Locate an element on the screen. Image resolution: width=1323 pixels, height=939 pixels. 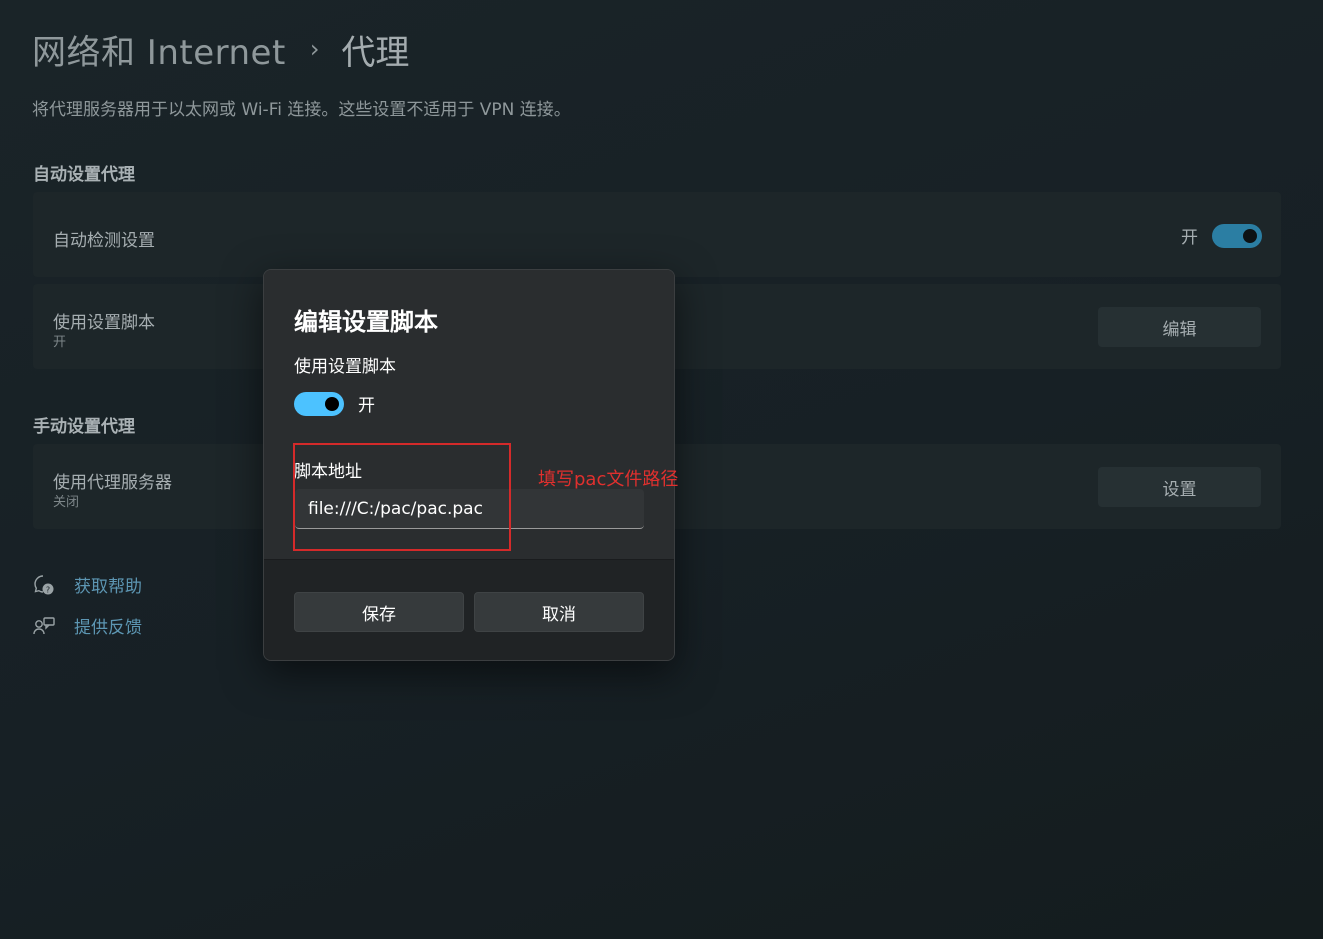
auto-detect-toggle-group: 开 is located at coordinates (1221, 235).